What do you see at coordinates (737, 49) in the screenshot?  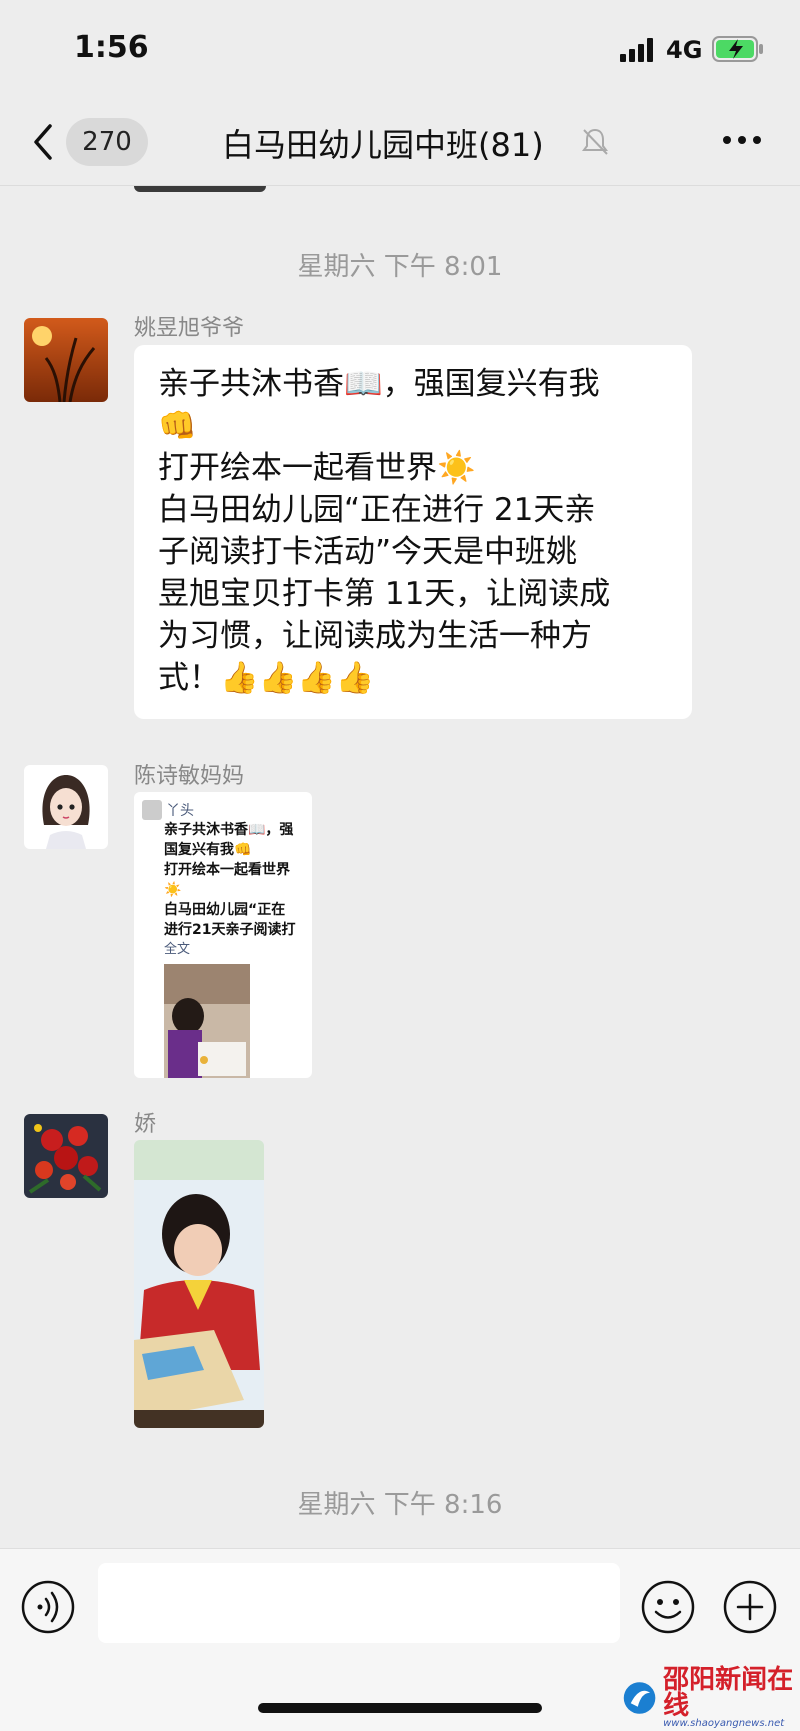 I see `battery-charging-icon` at bounding box center [737, 49].